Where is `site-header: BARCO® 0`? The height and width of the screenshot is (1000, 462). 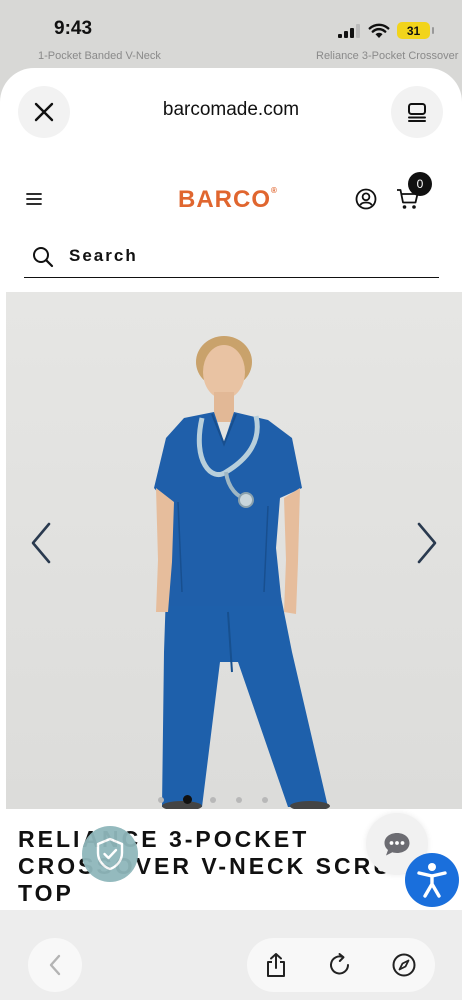 site-header: BARCO® 0 is located at coordinates (231, 200).